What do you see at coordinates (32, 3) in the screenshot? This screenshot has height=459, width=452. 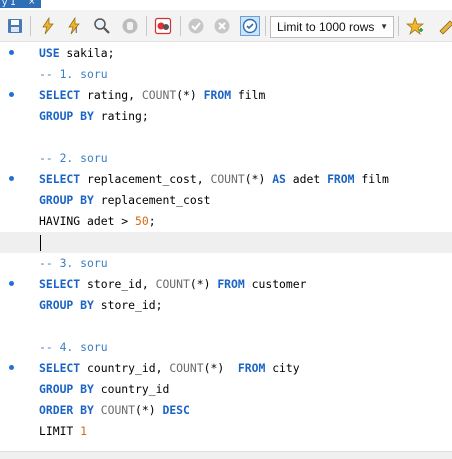 I see `tab-close-icon: ×` at bounding box center [32, 3].